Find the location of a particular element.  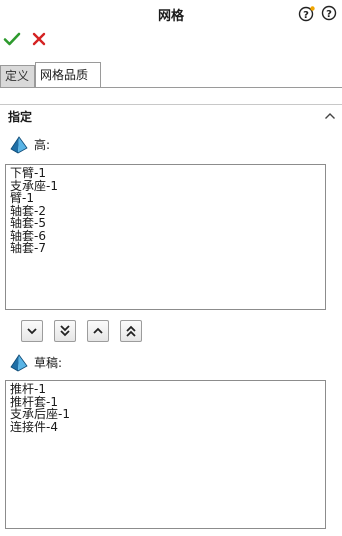

list-item: 下臂-1 is located at coordinates (165, 173).